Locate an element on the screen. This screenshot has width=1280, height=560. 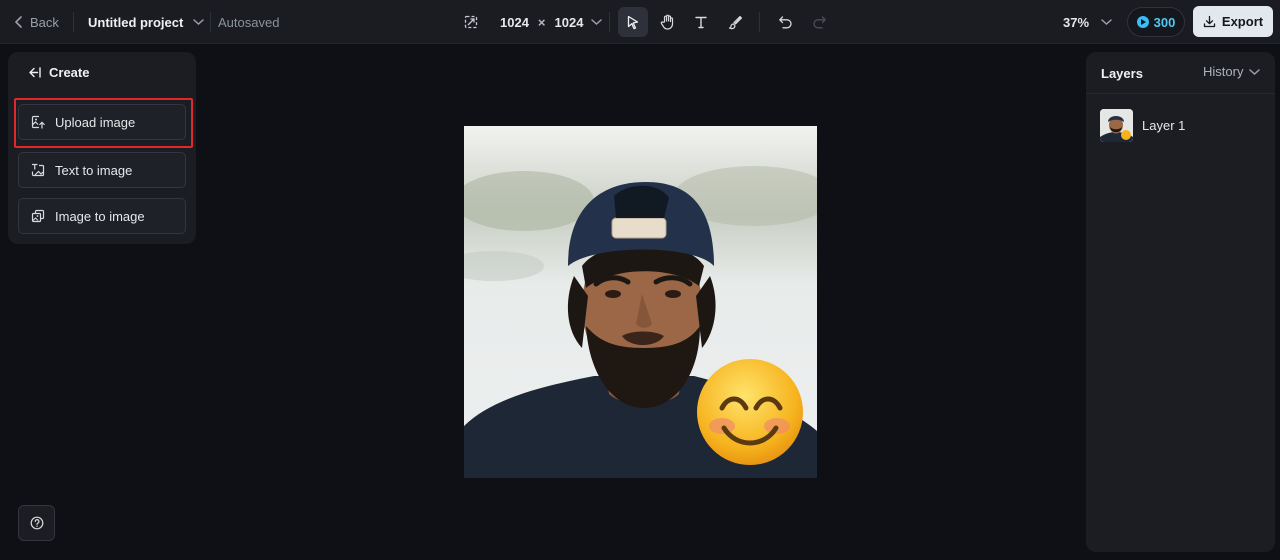
text-to-image-icon is located at coordinates (38, 170).